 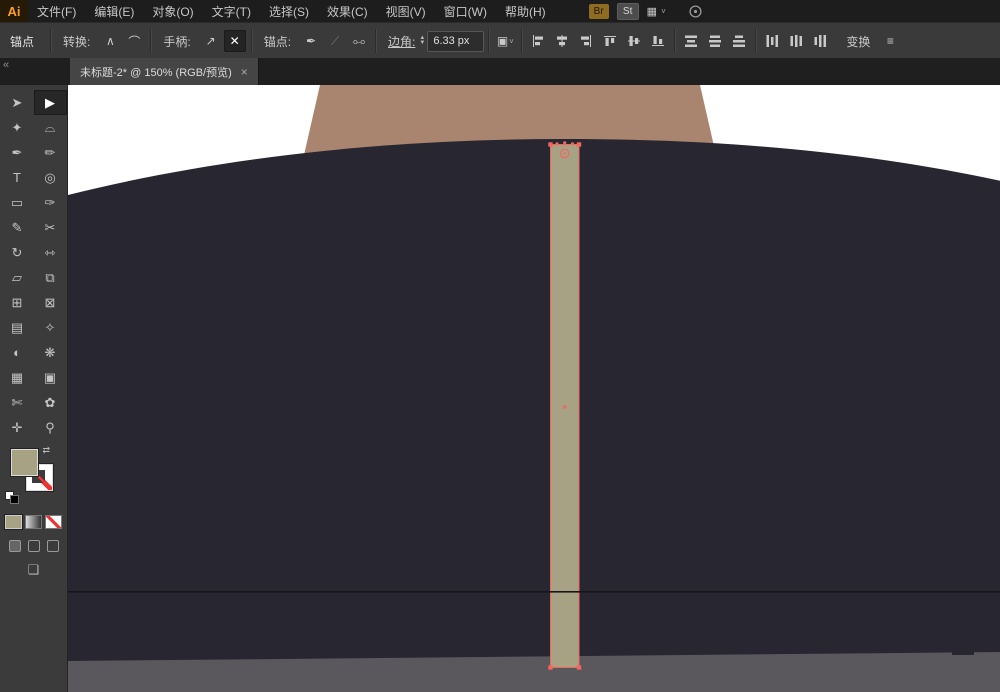 I want to click on color-button, so click(x=13, y=522).